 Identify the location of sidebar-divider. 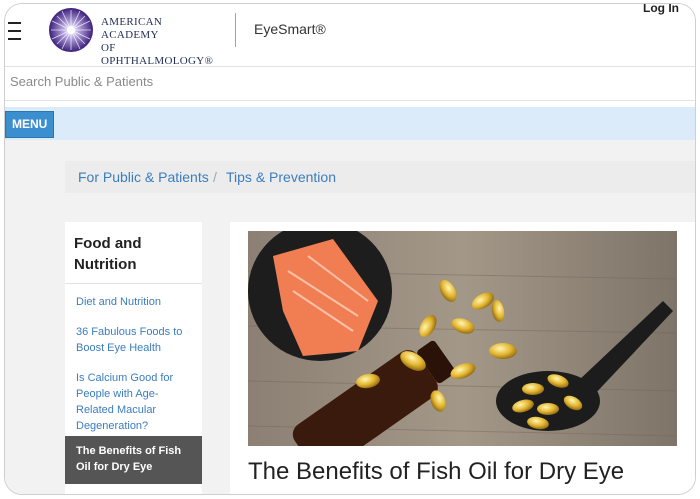
(133, 283).